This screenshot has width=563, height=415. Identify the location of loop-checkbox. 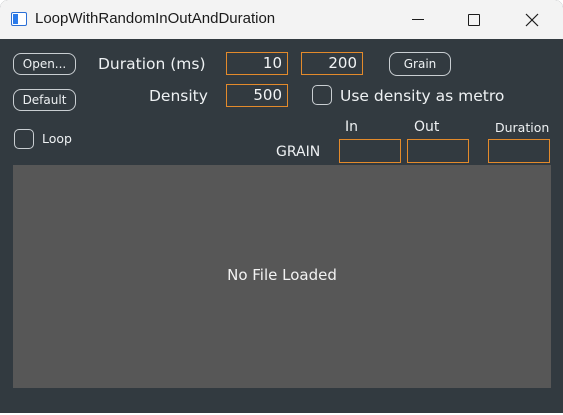
(24, 139).